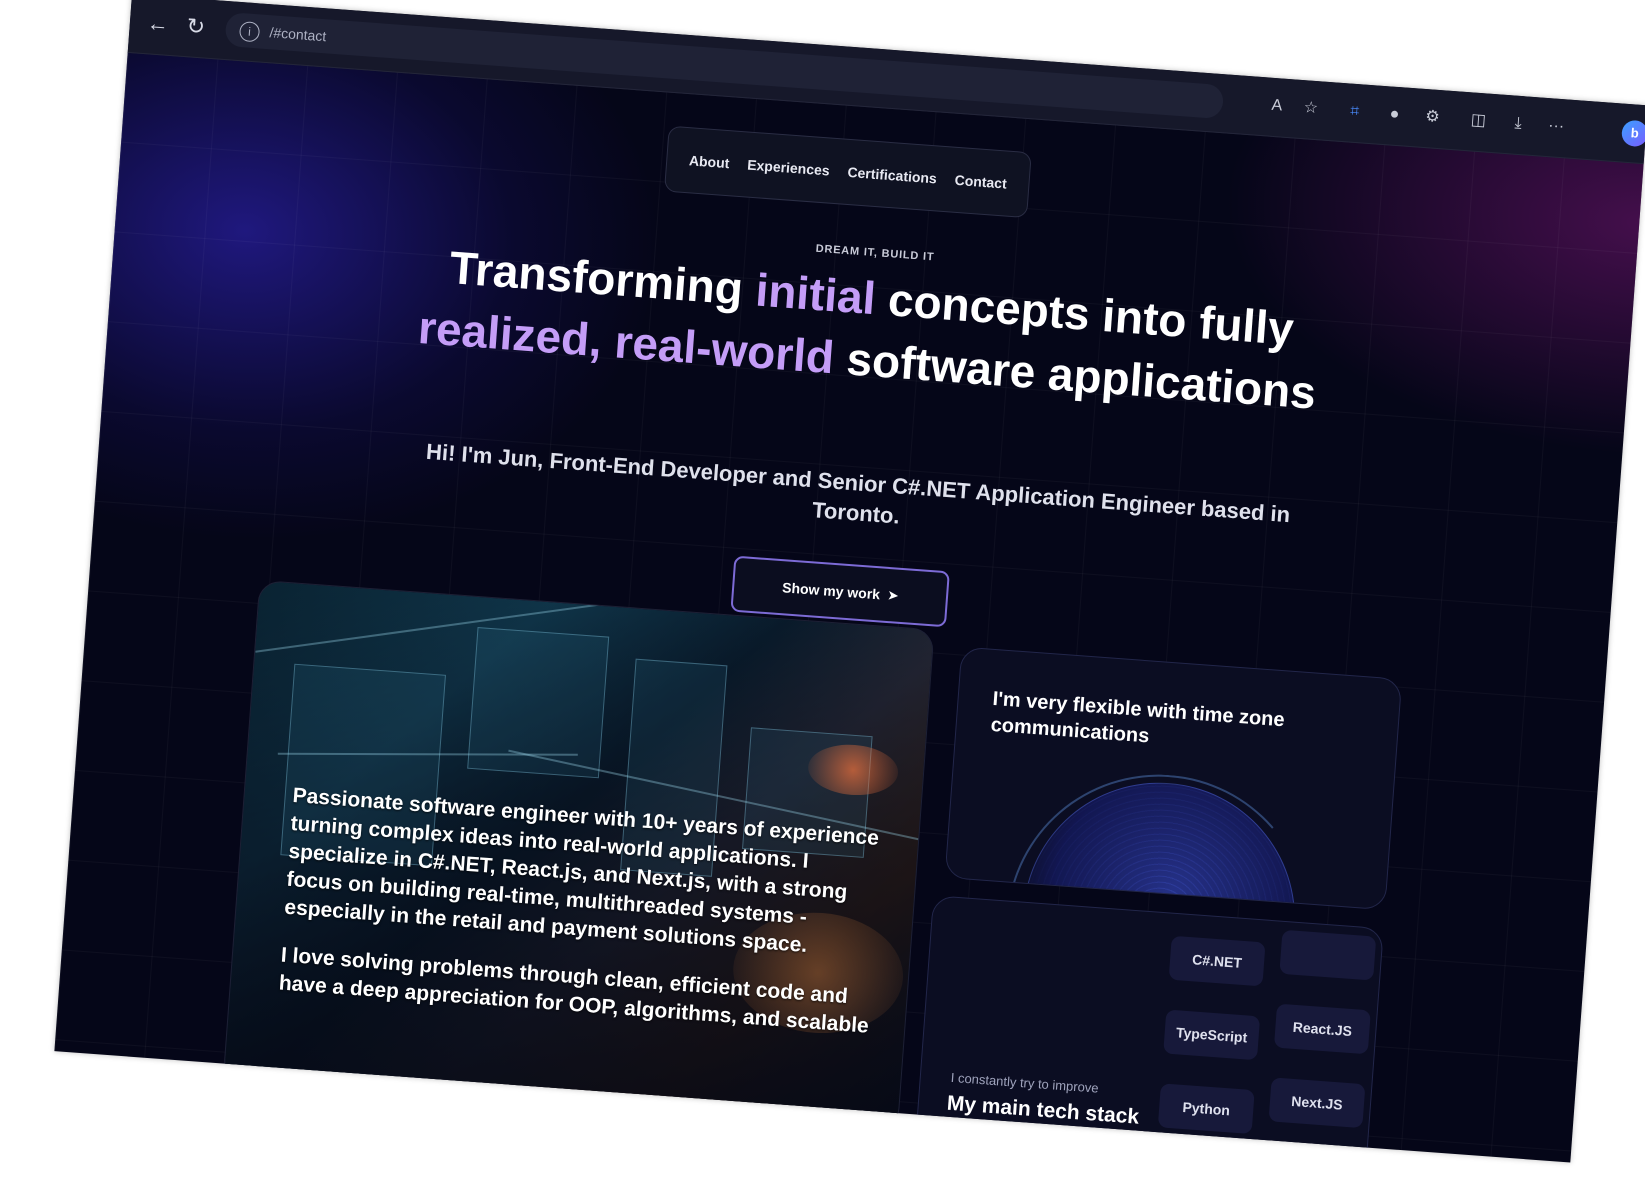 The height and width of the screenshot is (1181, 1645). I want to click on favorite-star-icon: ☆, so click(1311, 109).